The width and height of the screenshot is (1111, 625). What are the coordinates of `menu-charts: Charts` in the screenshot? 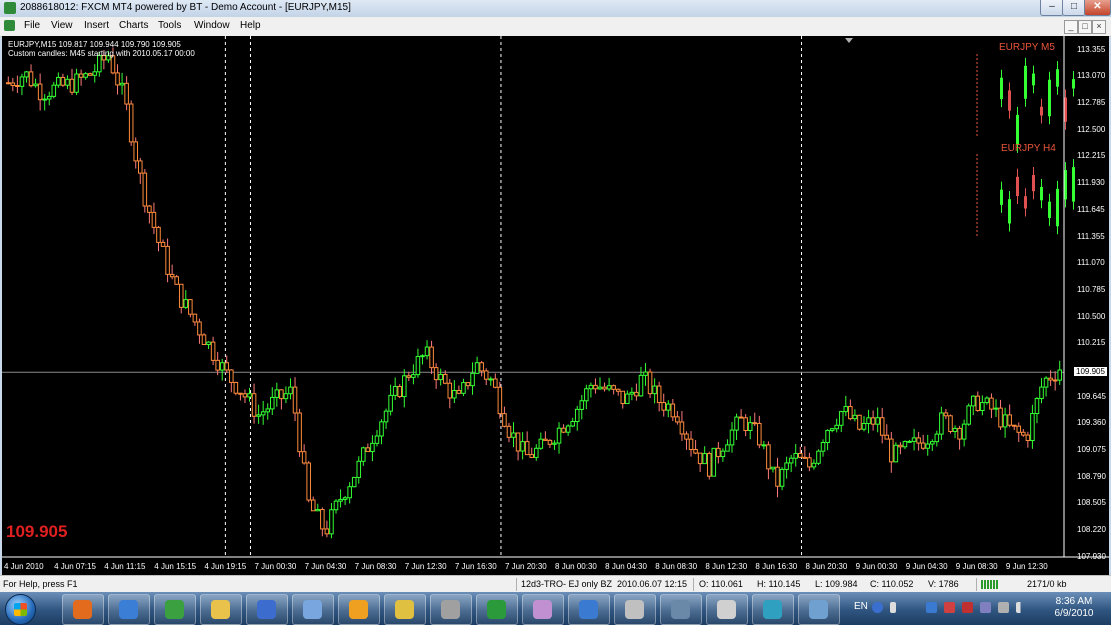 It's located at (133, 25).